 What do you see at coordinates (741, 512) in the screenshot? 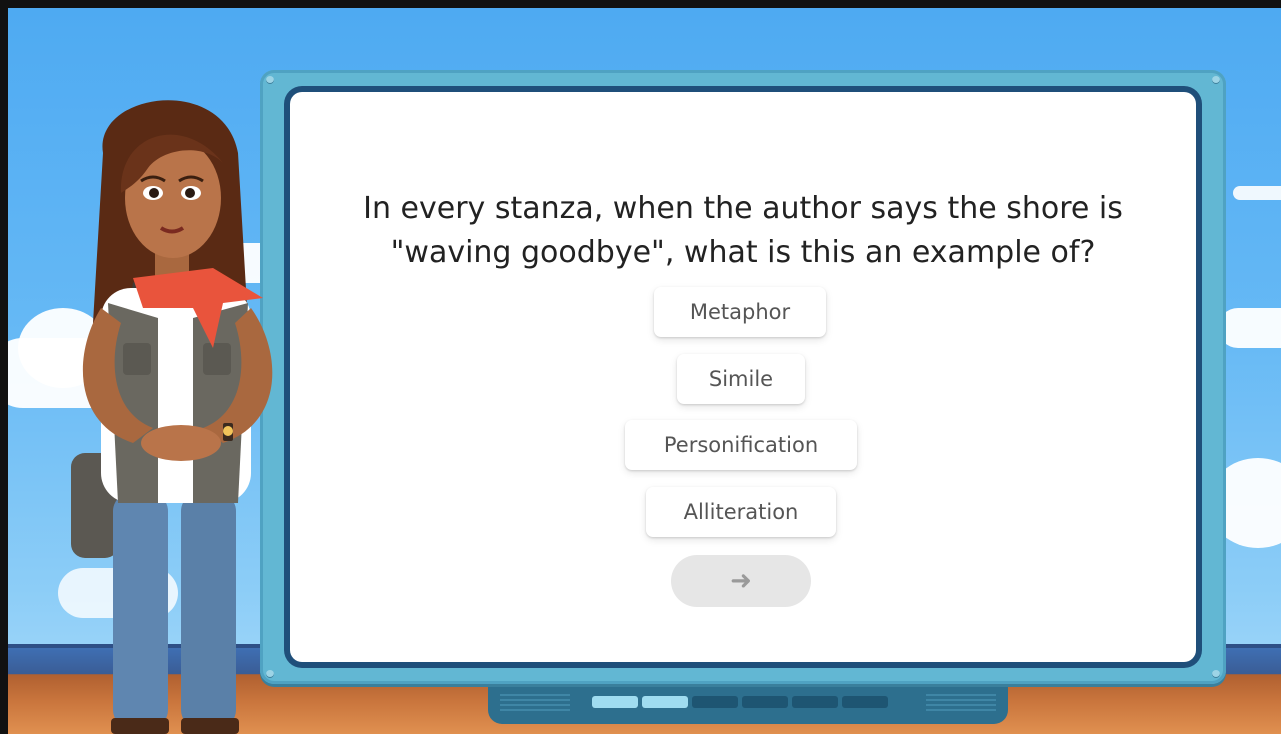
I see `answer-option-alliteration: Alliteration` at bounding box center [741, 512].